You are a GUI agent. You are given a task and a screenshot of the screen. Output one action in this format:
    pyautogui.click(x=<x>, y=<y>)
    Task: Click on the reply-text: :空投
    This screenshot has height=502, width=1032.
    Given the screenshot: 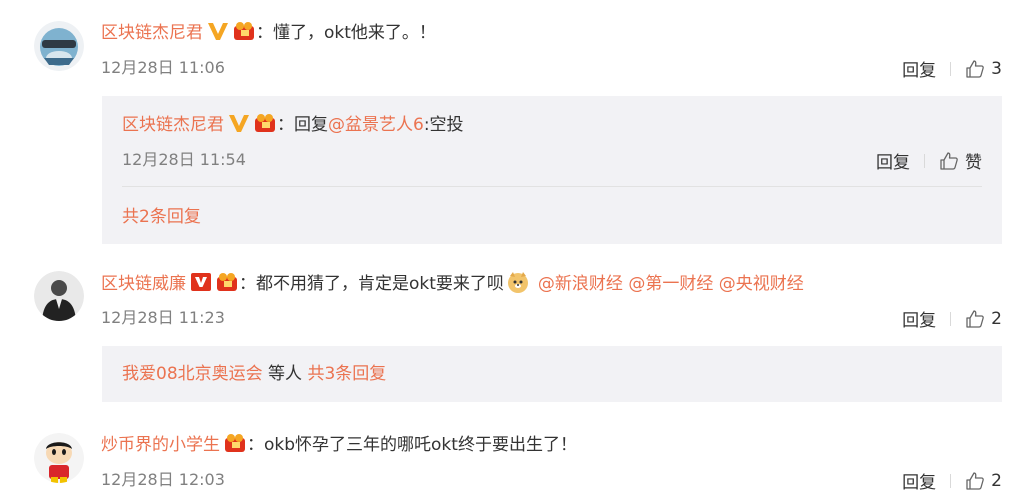 What is the action you would take?
    pyautogui.click(x=443, y=125)
    